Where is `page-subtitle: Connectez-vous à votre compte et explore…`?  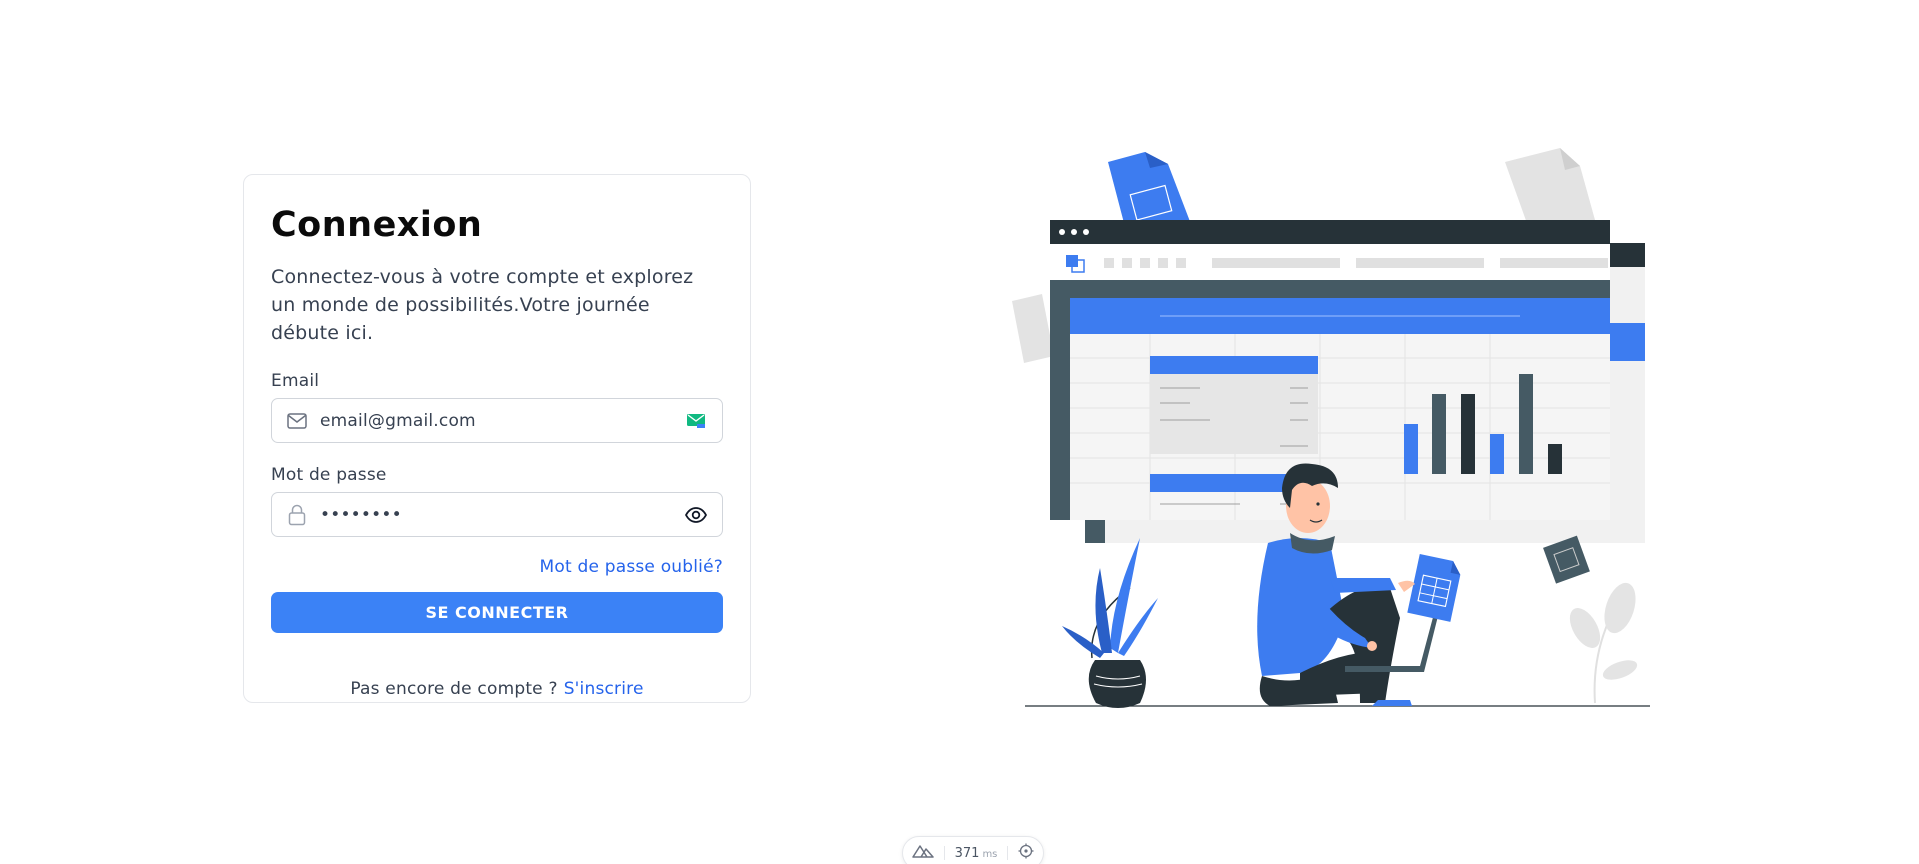
page-subtitle: Connectez-vous à votre compte et explore… is located at coordinates (482, 305).